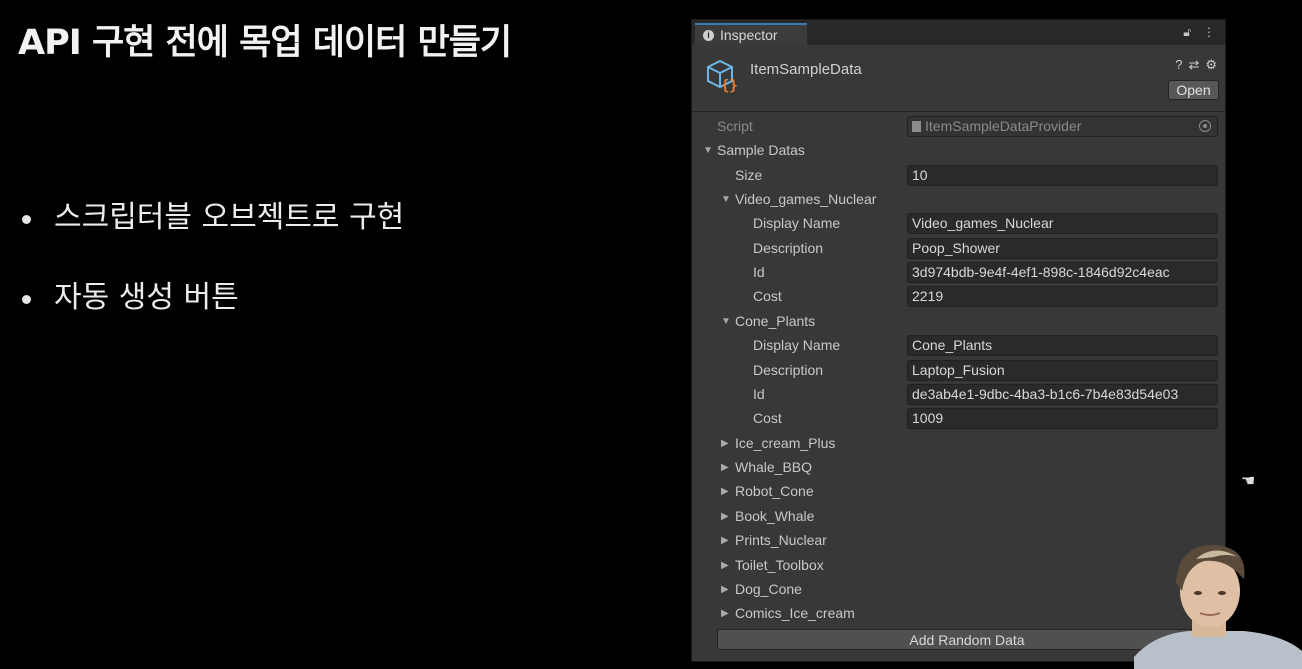 The image size is (1302, 669). I want to click on list-item-label: Book_Whale, so click(775, 516).